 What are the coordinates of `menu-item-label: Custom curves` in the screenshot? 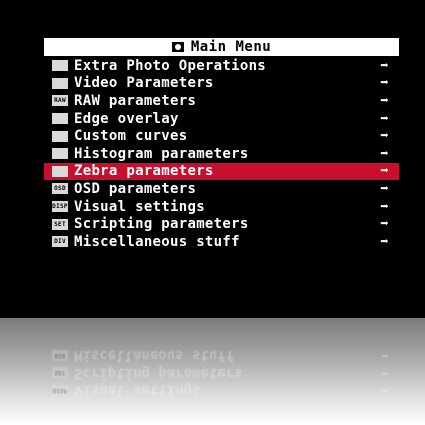 It's located at (131, 136).